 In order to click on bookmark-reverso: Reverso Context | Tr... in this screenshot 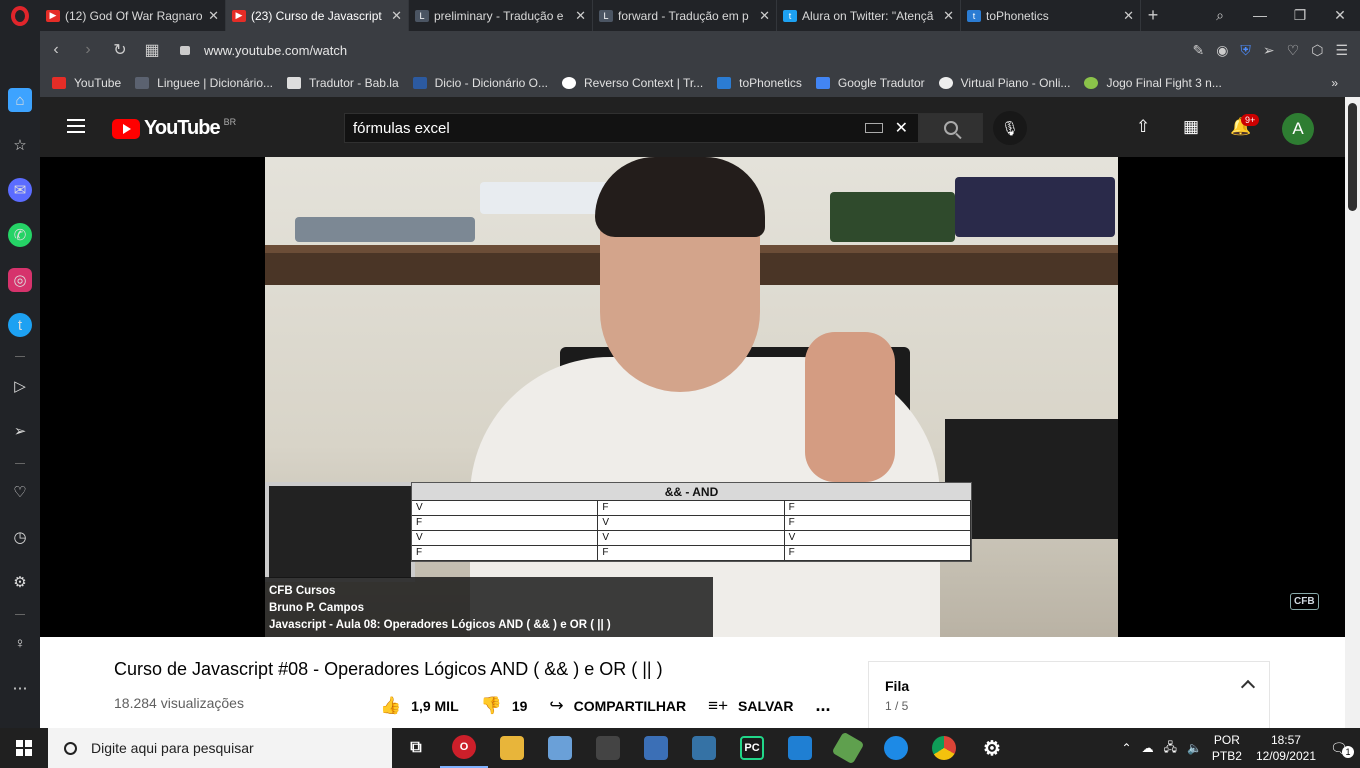, I will do `click(632, 83)`.